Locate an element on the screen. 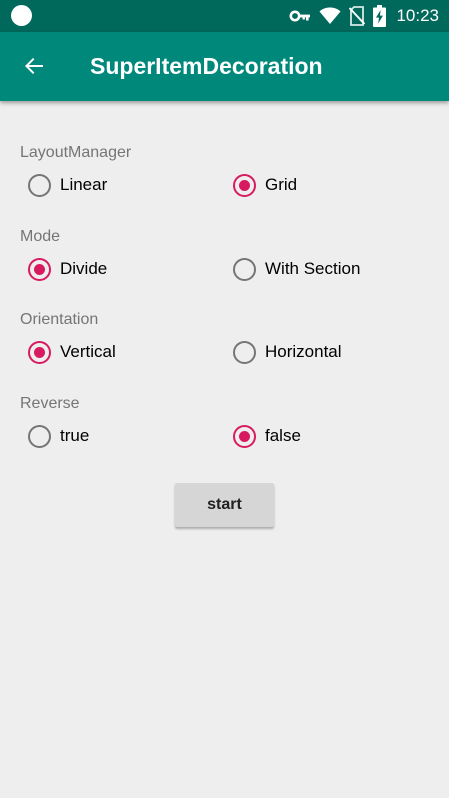 The image size is (449, 798). radio-label: With Section is located at coordinates (313, 268).